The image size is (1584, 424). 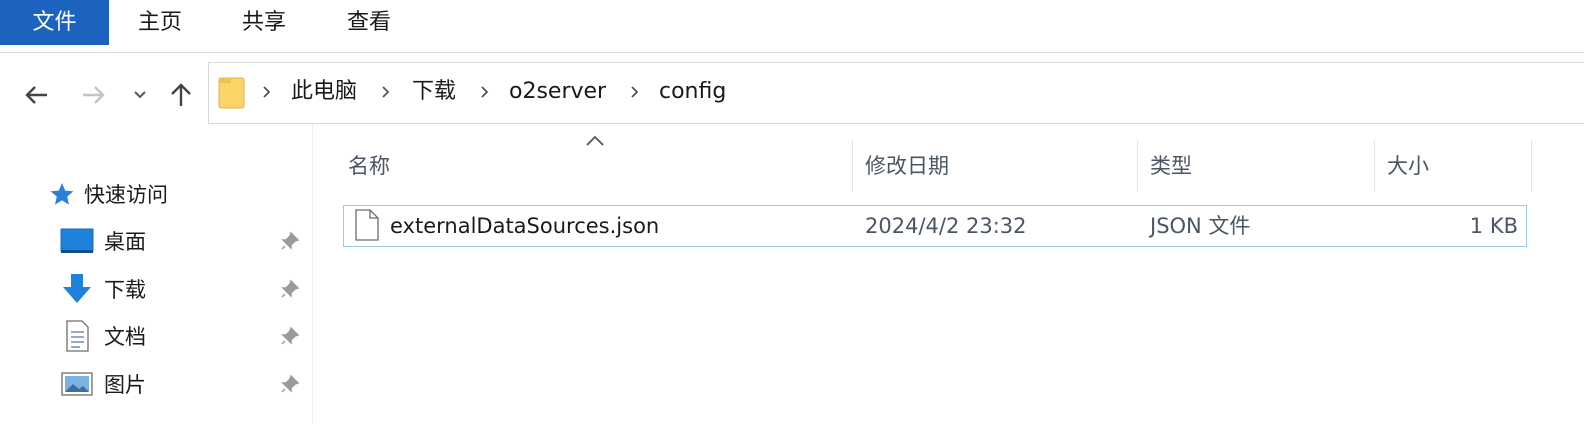 What do you see at coordinates (77, 288) in the screenshot?
I see `download-arrow-icon` at bounding box center [77, 288].